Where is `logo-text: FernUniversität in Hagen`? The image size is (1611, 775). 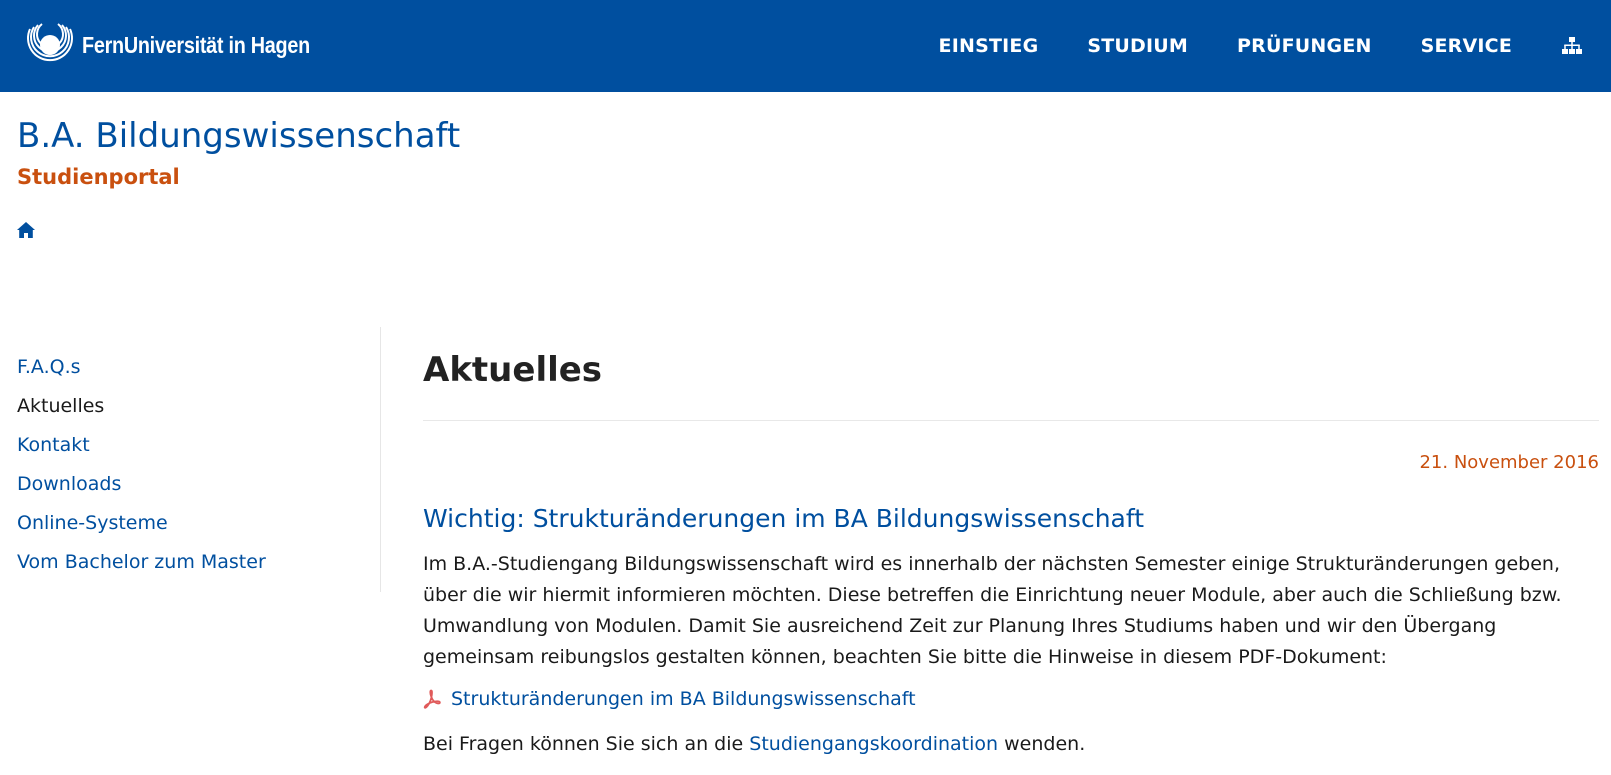
logo-text: FernUniversität in Hagen is located at coordinates (196, 44).